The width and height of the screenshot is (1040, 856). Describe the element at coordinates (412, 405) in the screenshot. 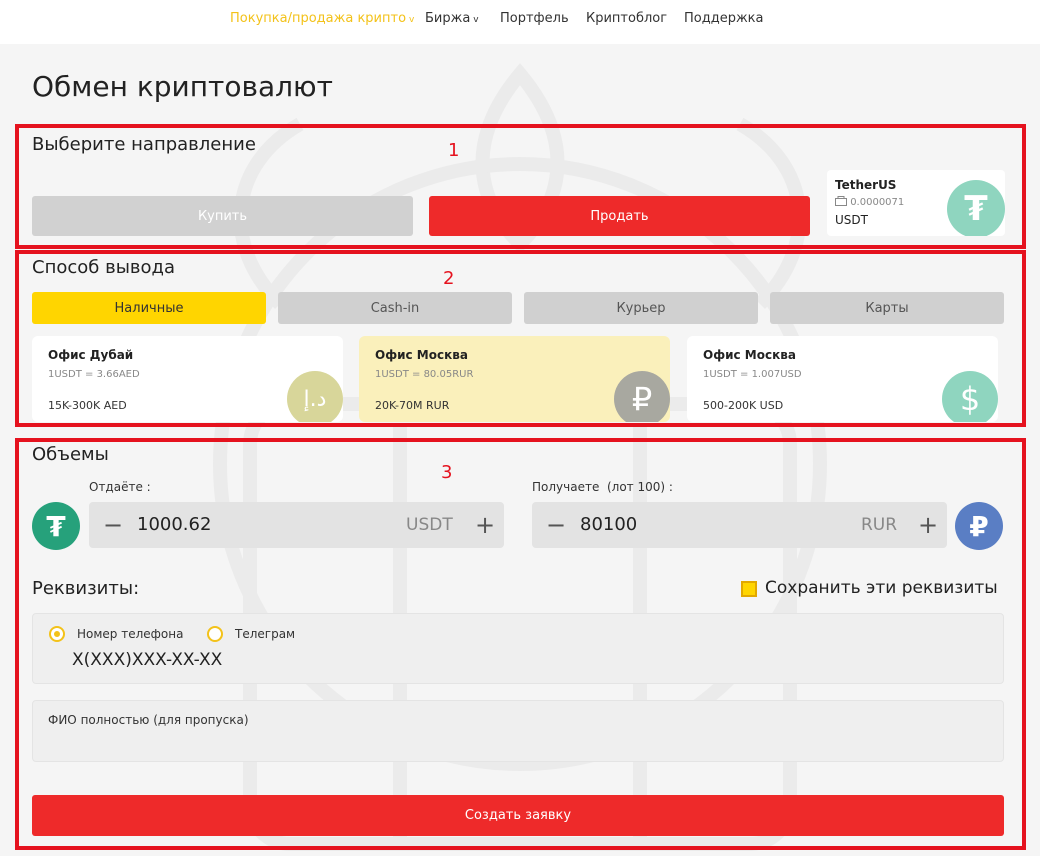

I see `office-range: 20K-70M RUR` at that location.